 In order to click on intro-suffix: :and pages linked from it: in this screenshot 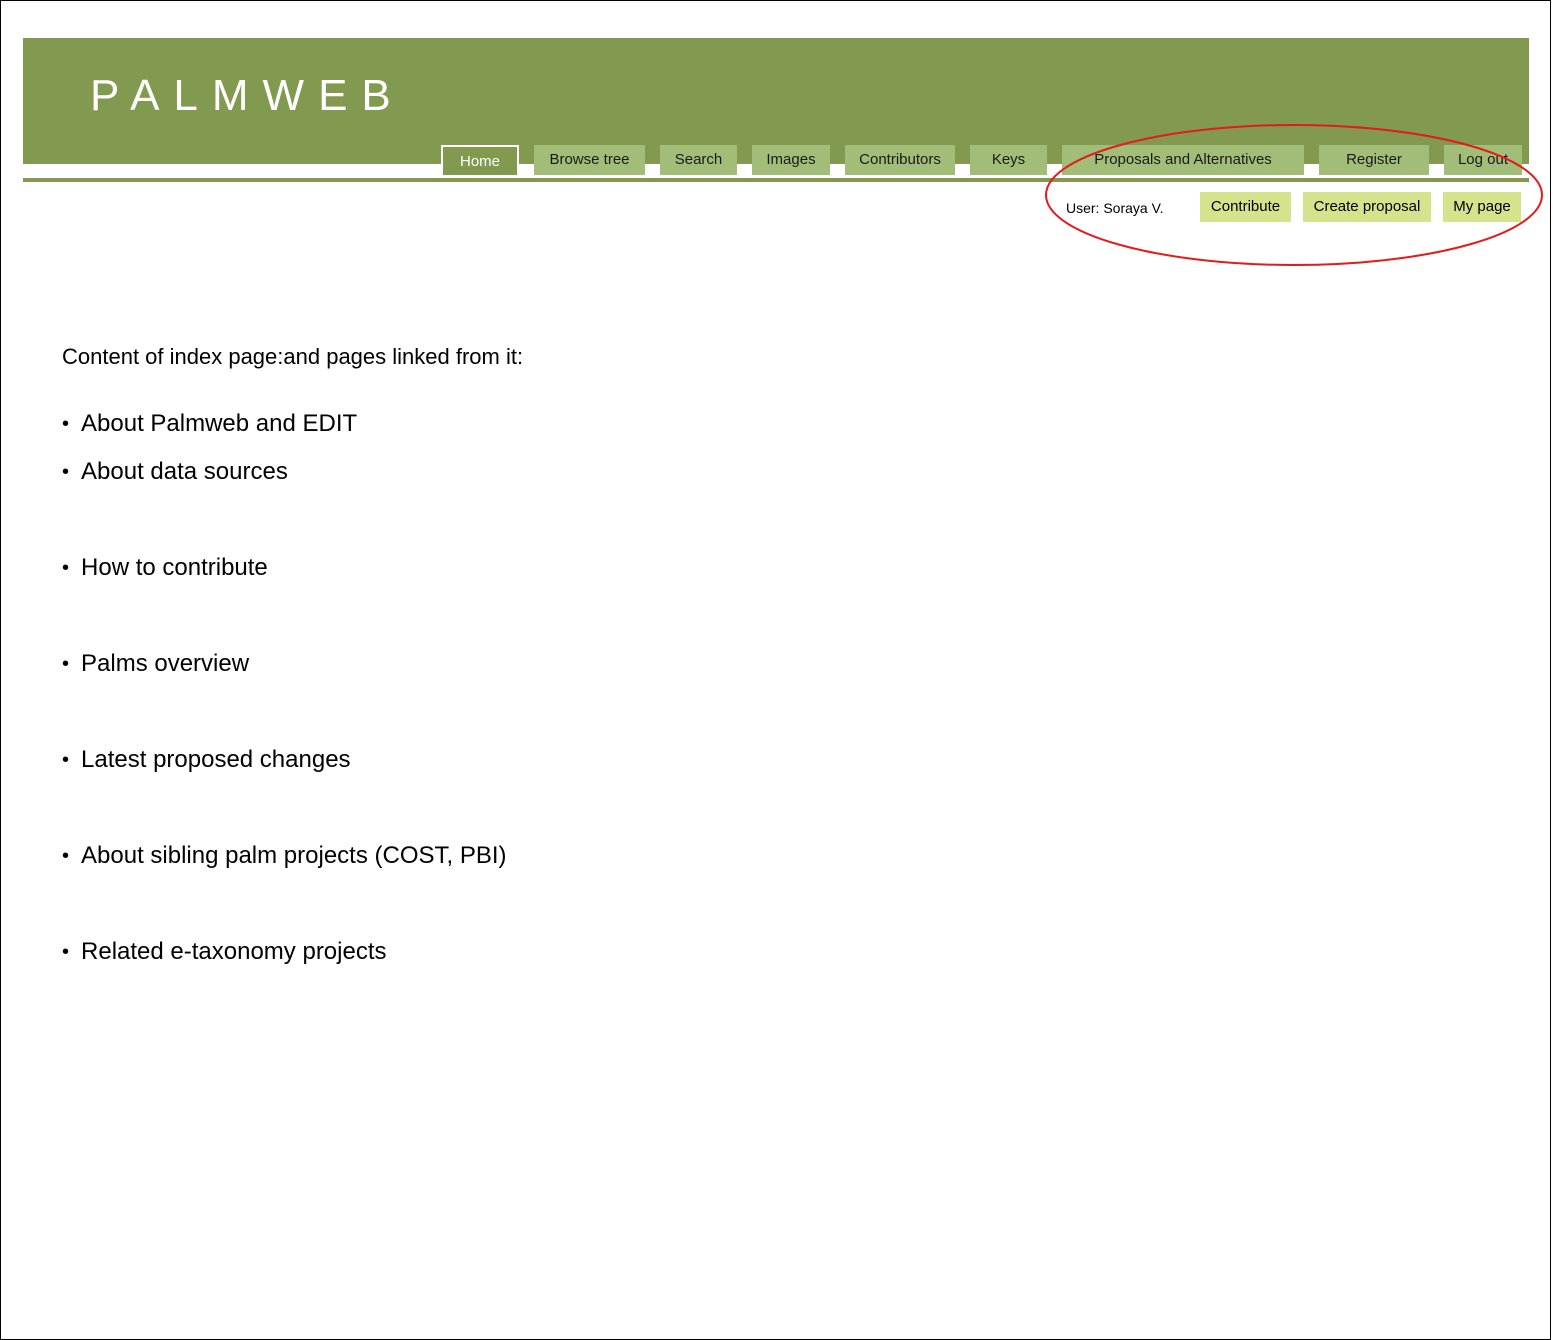, I will do `click(400, 356)`.